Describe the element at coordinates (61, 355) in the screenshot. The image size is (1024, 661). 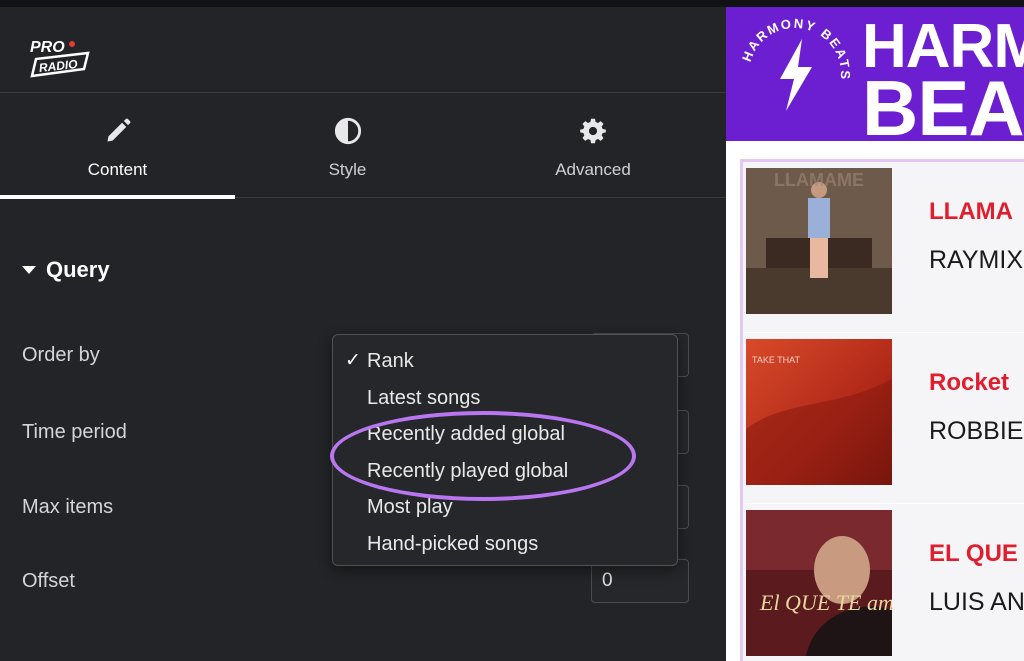
I see `order-by-label: Order by` at that location.